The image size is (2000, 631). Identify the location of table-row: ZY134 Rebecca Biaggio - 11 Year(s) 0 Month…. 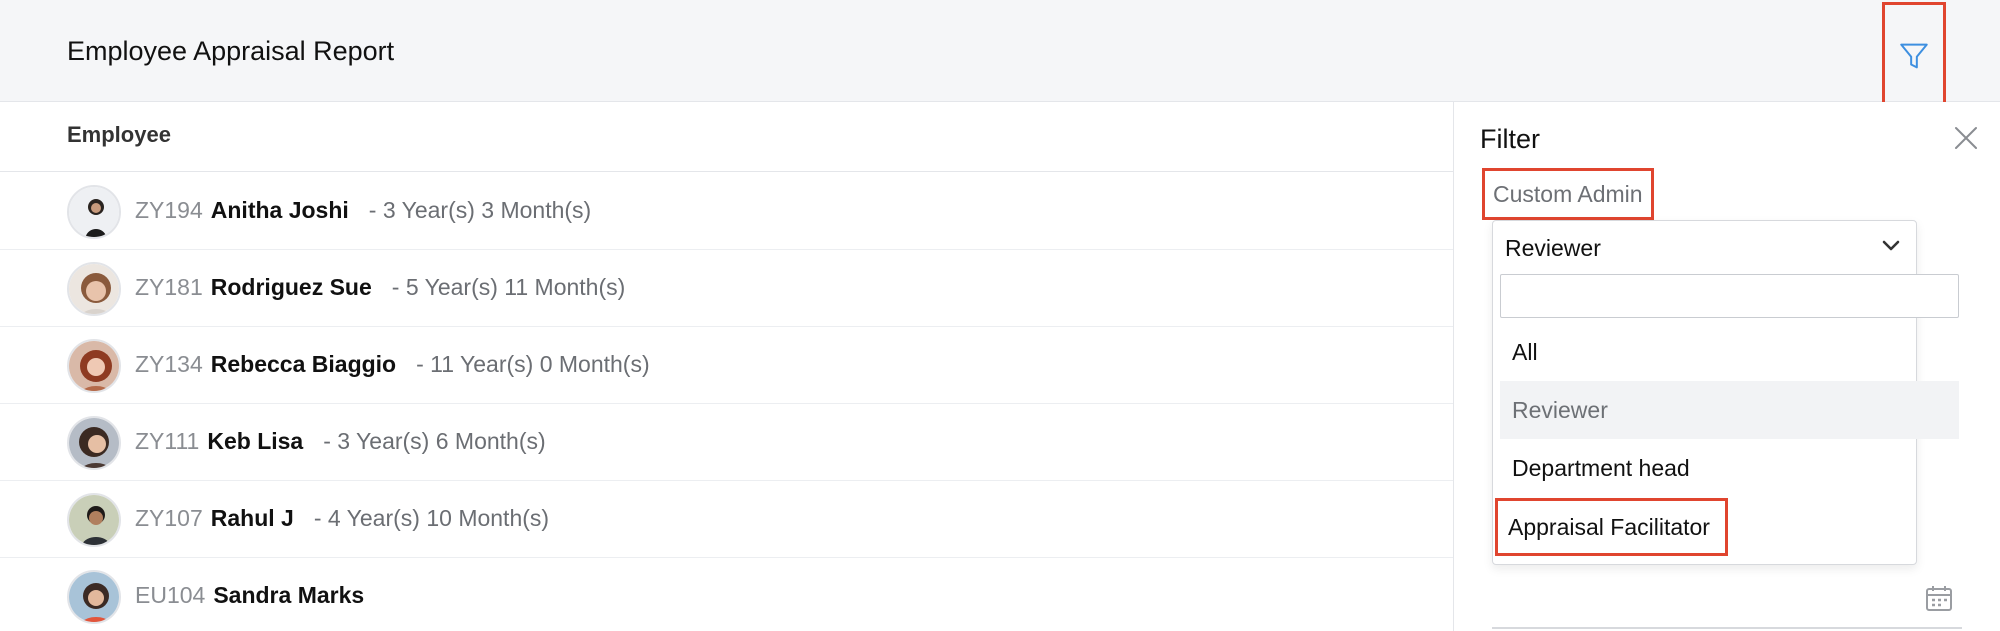
(726, 365).